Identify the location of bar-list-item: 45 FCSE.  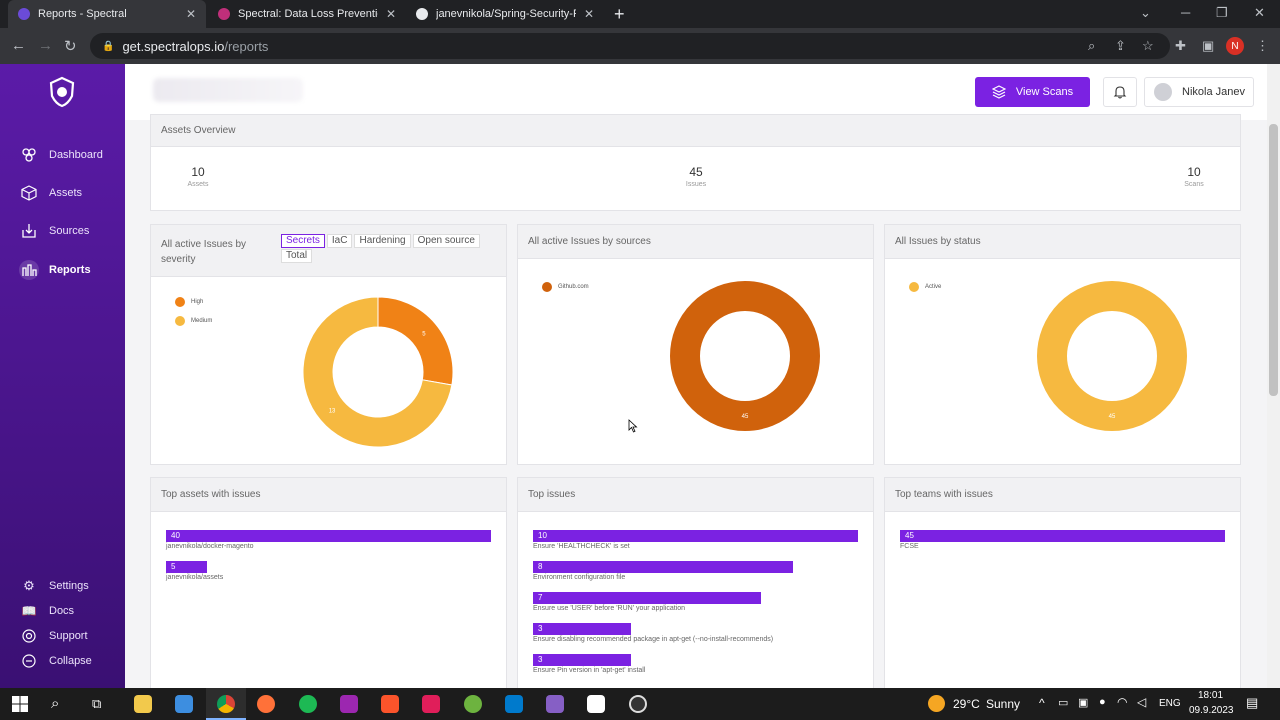
(1062, 540).